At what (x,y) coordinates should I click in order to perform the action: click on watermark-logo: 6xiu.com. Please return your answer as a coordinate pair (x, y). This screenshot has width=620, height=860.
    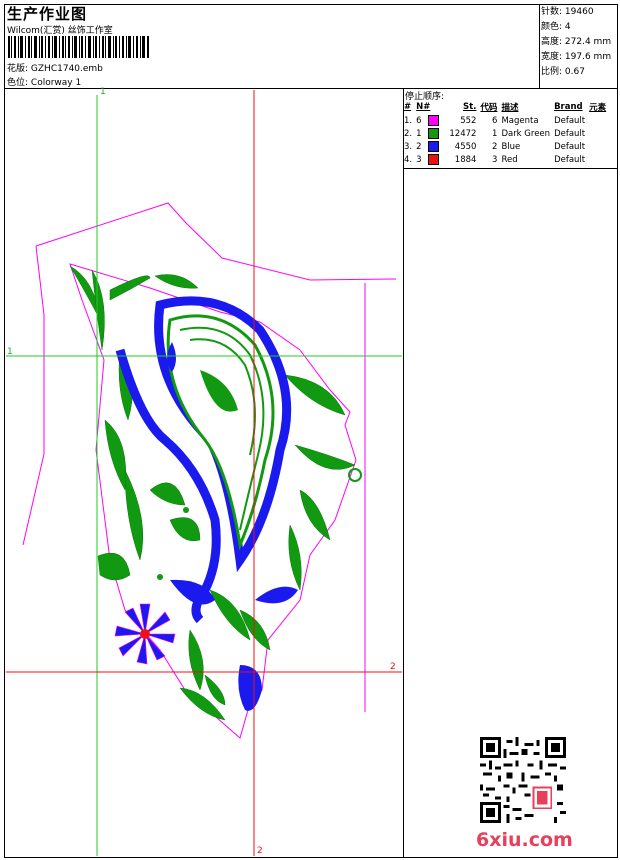
    Looking at the image, I should click on (524, 840).